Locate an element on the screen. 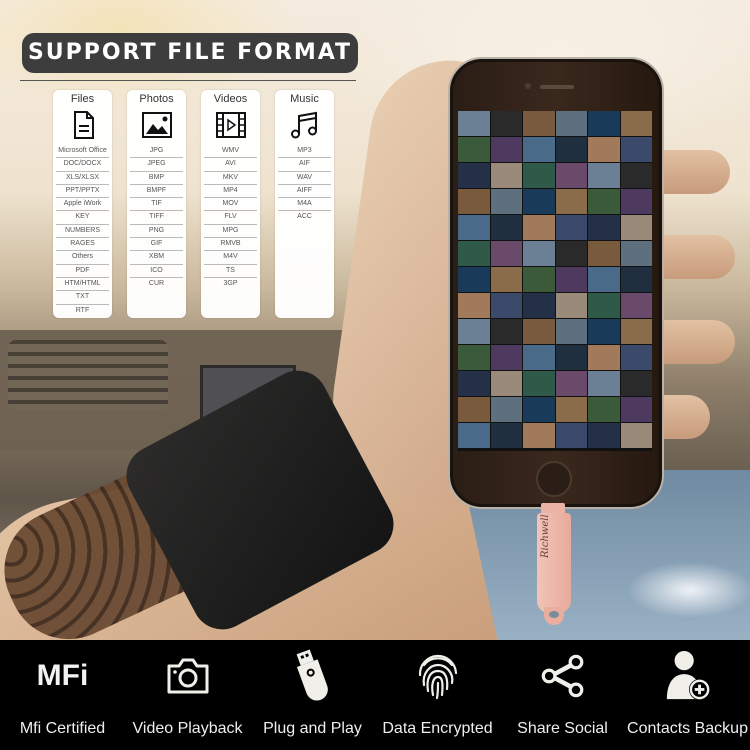  format-item: NUMBERS is located at coordinates (82, 232).